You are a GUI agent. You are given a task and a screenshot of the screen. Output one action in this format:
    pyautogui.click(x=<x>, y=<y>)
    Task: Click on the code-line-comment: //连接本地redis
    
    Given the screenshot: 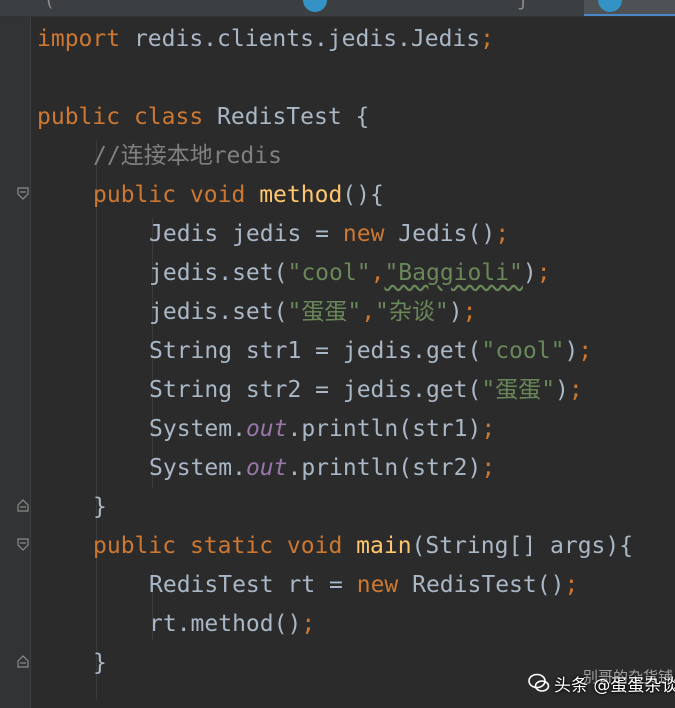 What is the action you would take?
    pyautogui.click(x=187, y=156)
    